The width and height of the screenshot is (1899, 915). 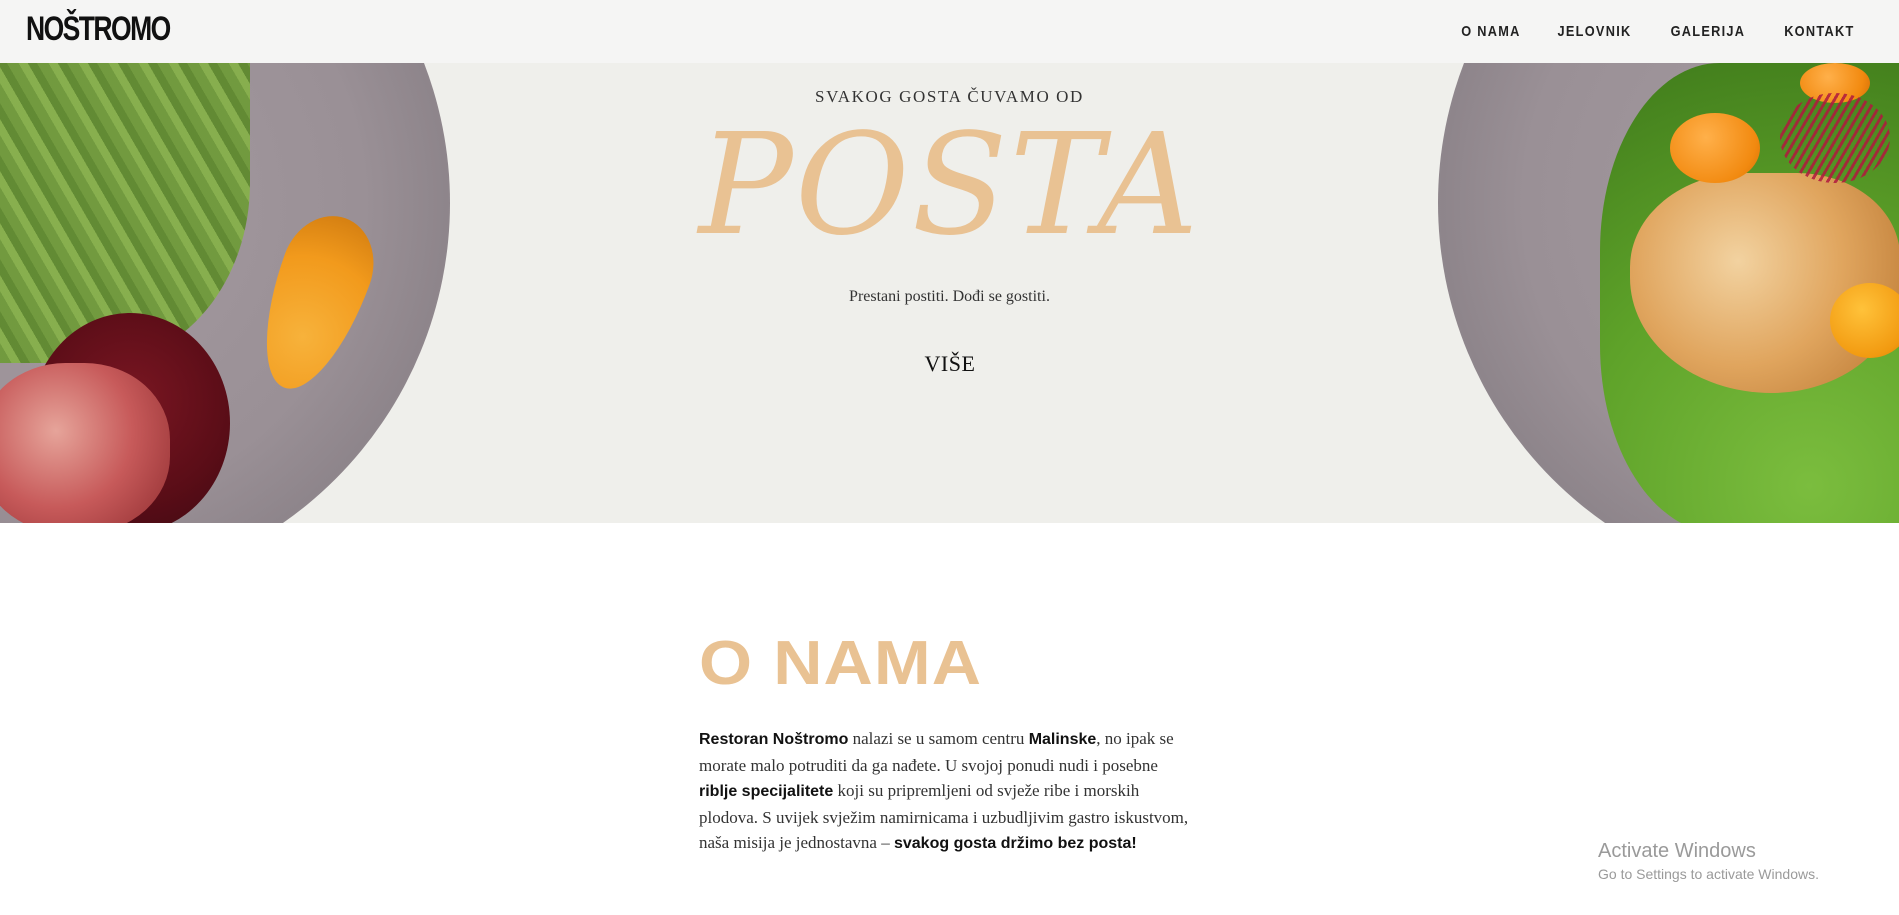 I want to click on nav-link-kontakt: KONTAKT, so click(x=1819, y=31).